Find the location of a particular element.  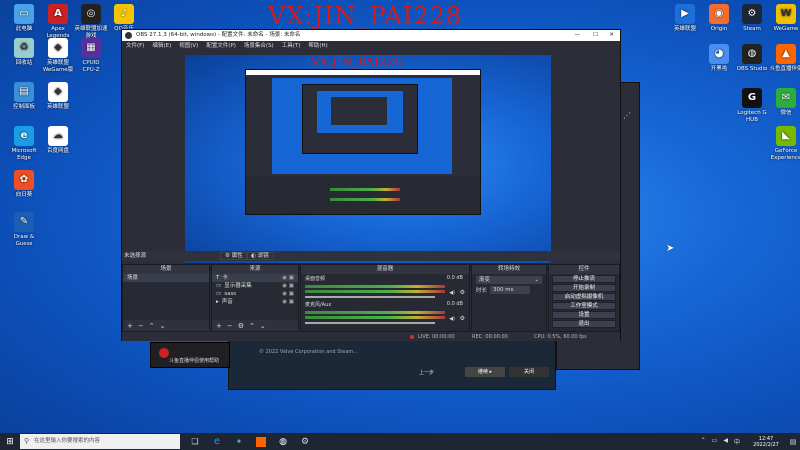

taskbar-search: ⚲ 在这里输入你要搜索的内容 is located at coordinates (100, 441).